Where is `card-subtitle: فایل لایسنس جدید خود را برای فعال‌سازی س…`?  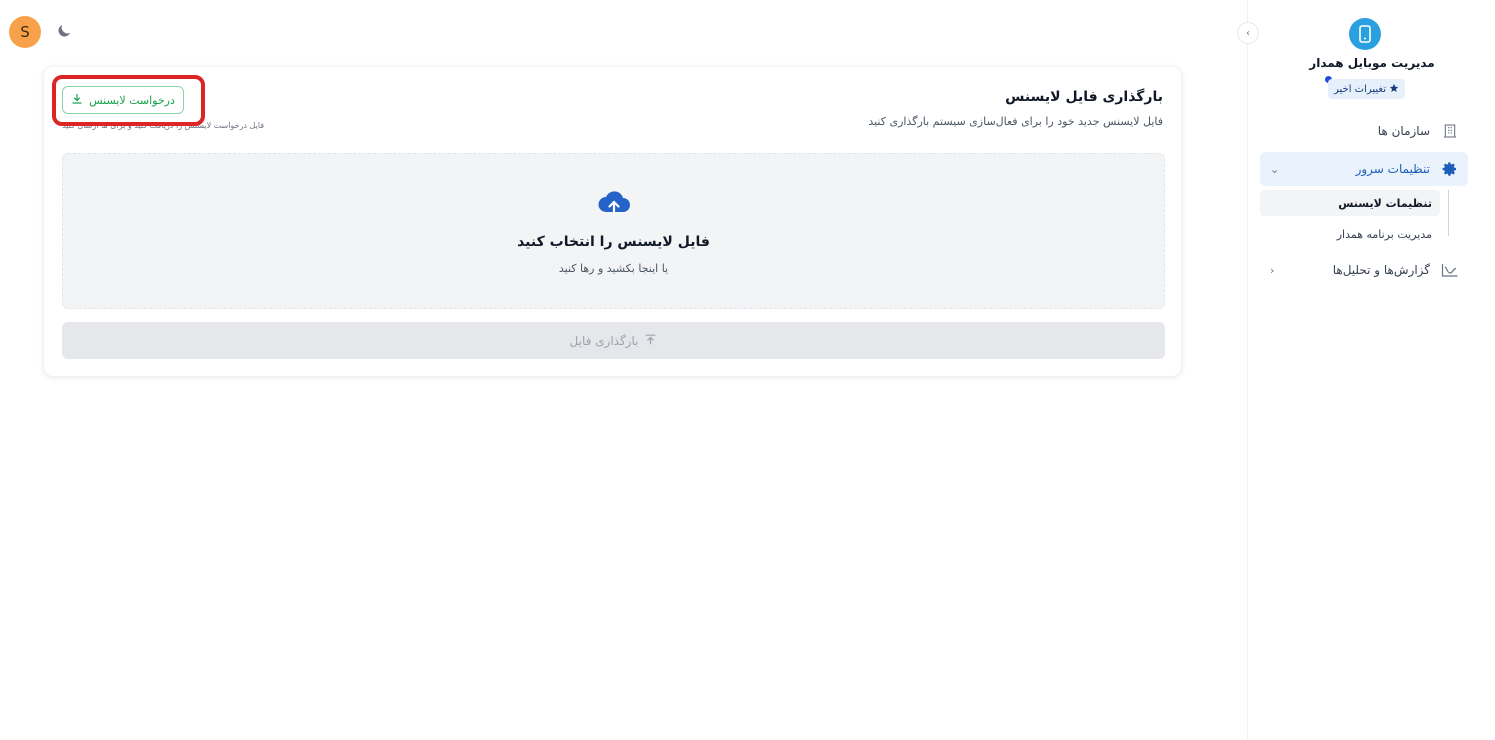 card-subtitle: فایل لایسنس جدید خود را برای فعال‌سازی س… is located at coordinates (1015, 121).